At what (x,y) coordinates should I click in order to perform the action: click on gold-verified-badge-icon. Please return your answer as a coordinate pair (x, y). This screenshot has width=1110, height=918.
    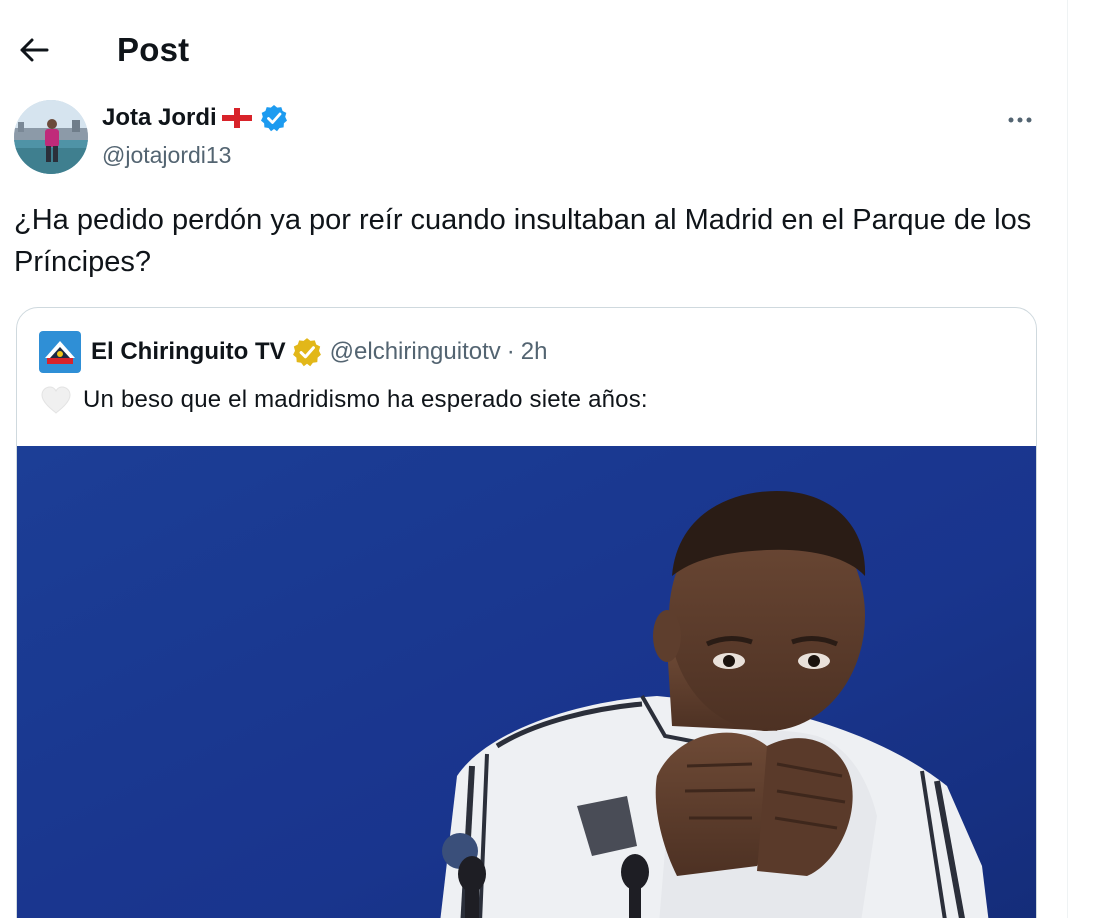
    Looking at the image, I should click on (307, 352).